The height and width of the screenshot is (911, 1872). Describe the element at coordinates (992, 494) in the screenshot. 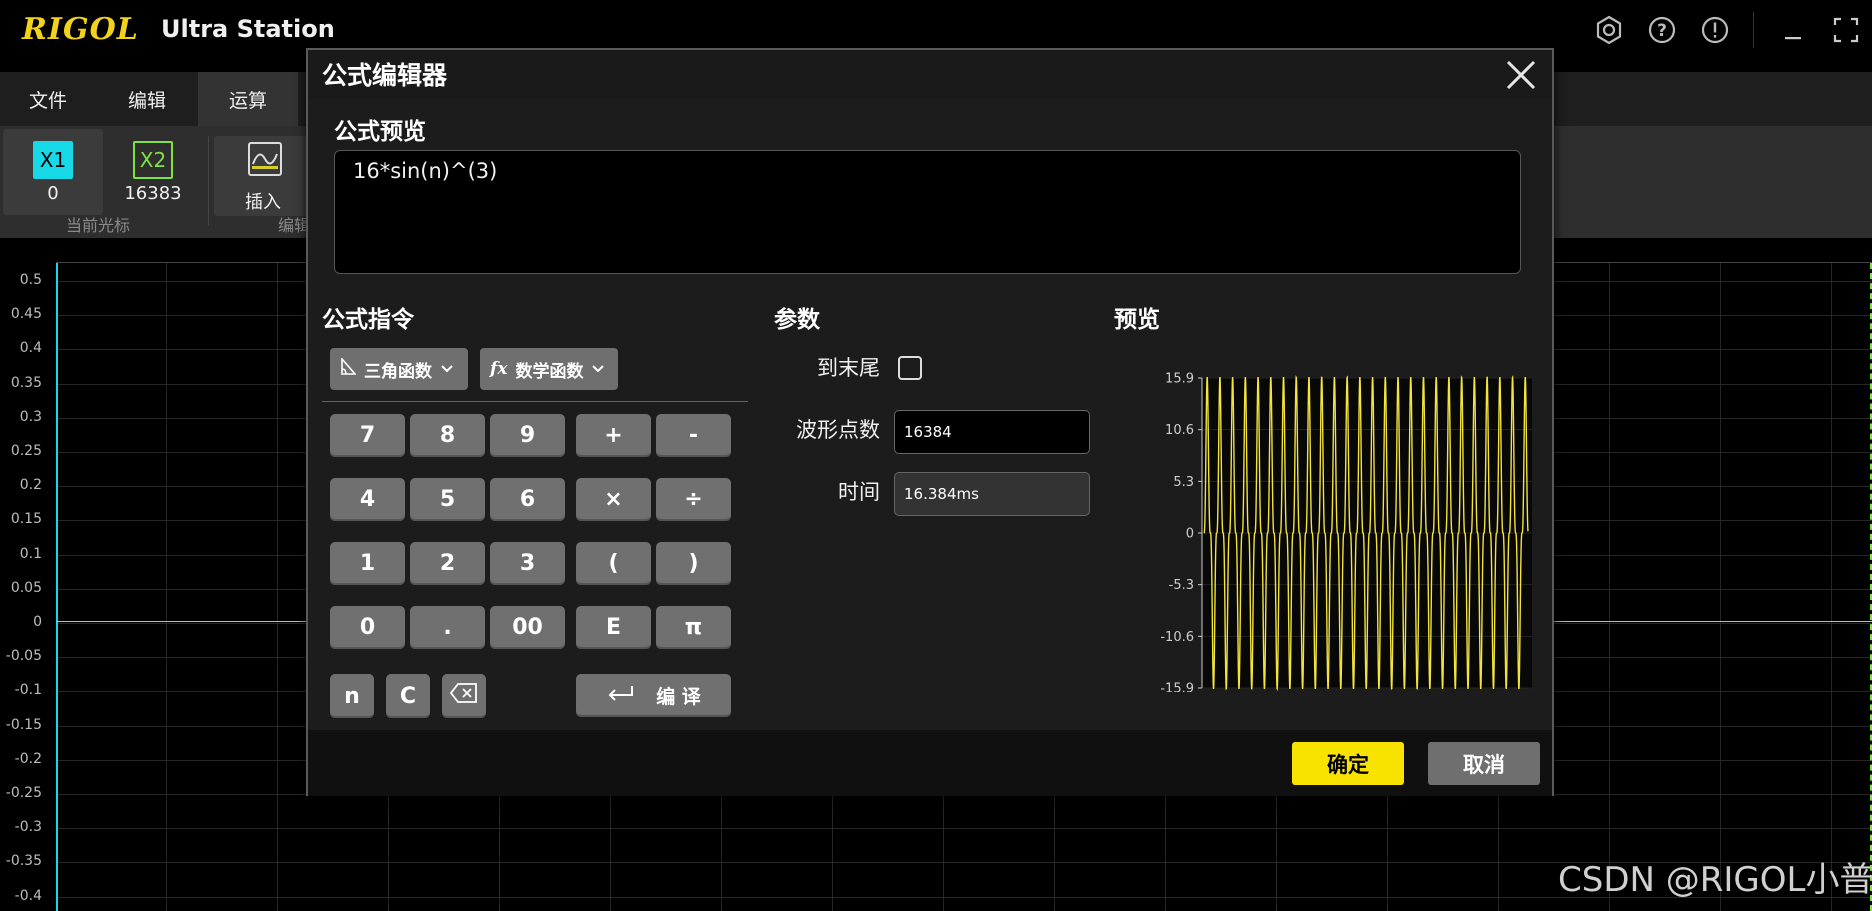

I see `time-field: 16.384ms` at that location.